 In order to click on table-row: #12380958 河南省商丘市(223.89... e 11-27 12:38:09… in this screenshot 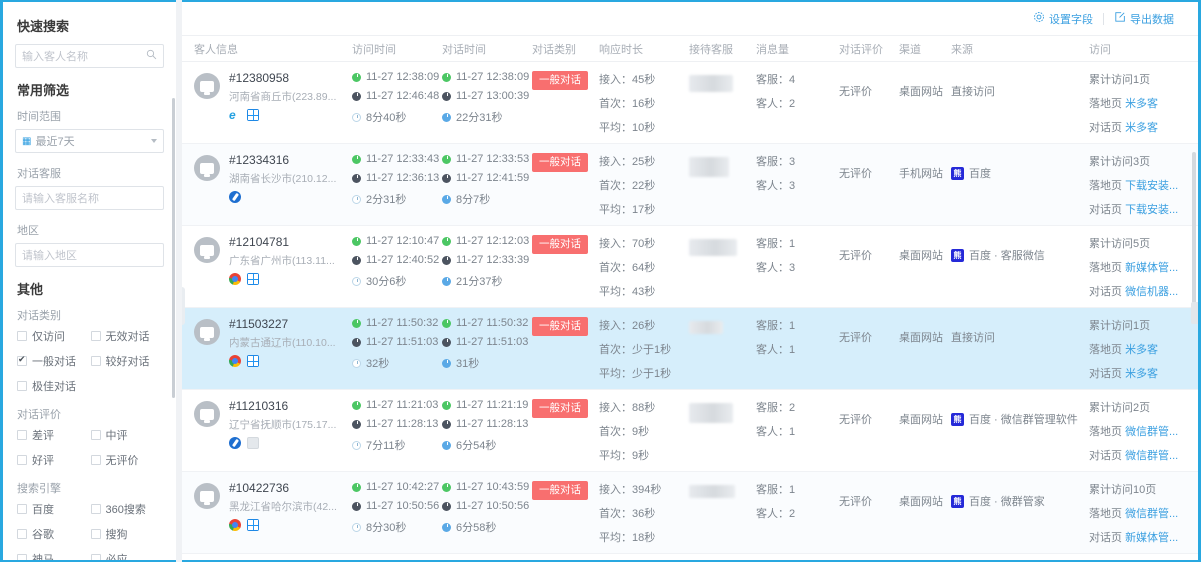, I will do `click(690, 103)`.